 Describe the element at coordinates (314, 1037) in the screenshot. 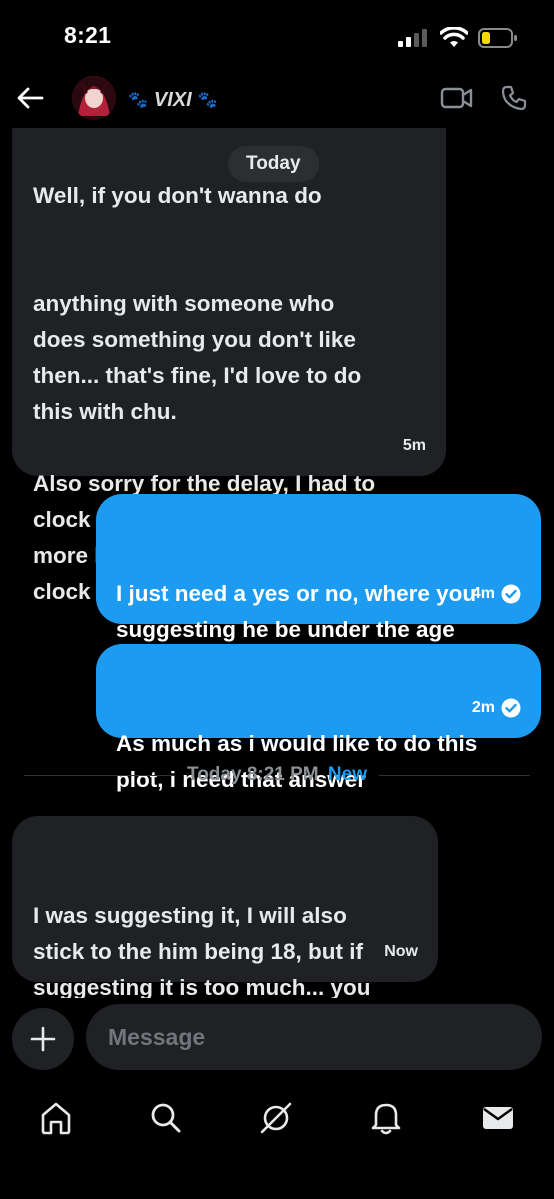

I see `message-input` at that location.